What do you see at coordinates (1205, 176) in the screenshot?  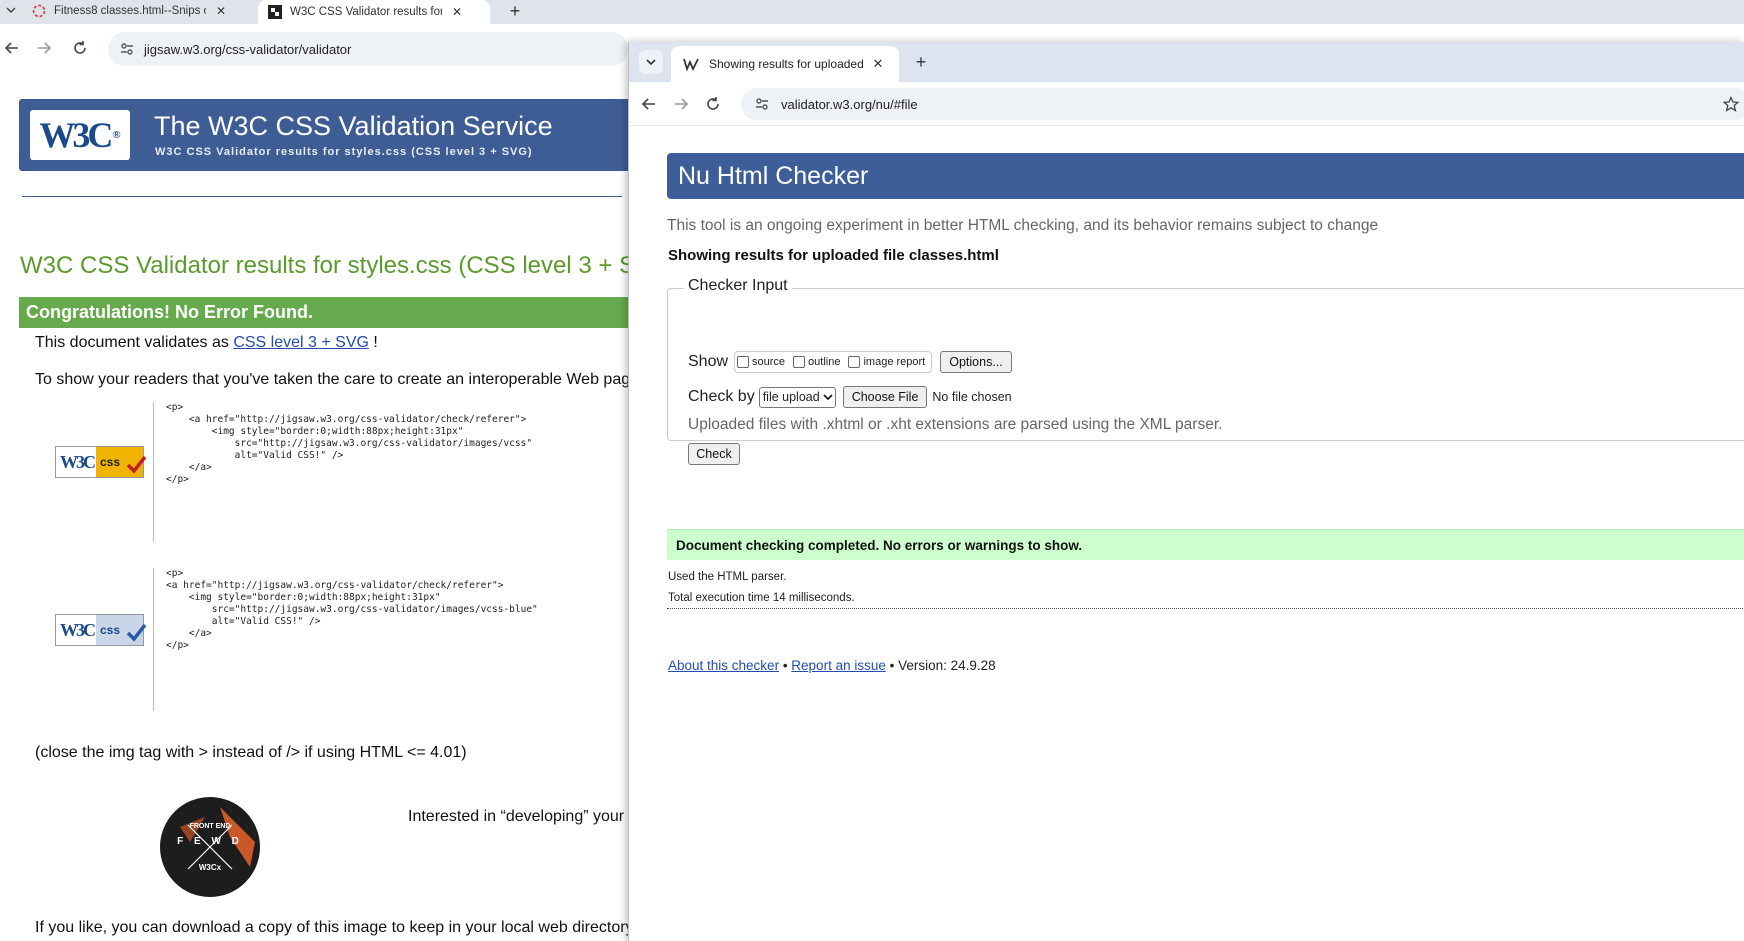 I see `page-title: Nu Html Checker` at bounding box center [1205, 176].